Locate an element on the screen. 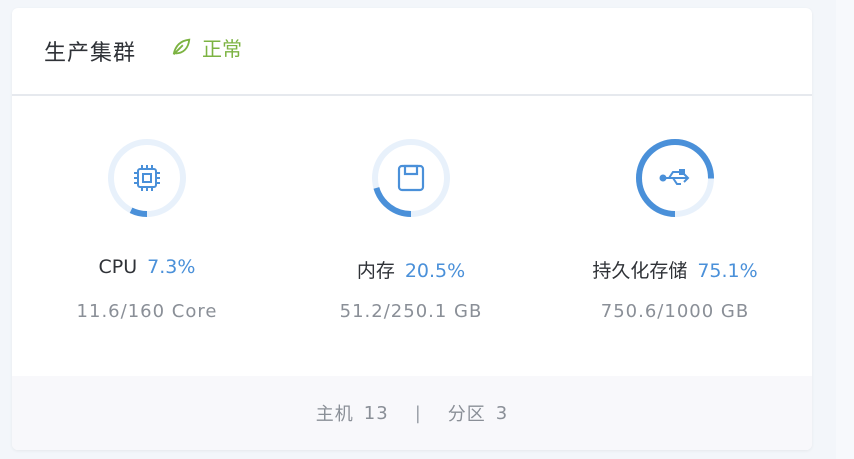 This screenshot has height=459, width=854. cpu-label: CPU is located at coordinates (118, 267).